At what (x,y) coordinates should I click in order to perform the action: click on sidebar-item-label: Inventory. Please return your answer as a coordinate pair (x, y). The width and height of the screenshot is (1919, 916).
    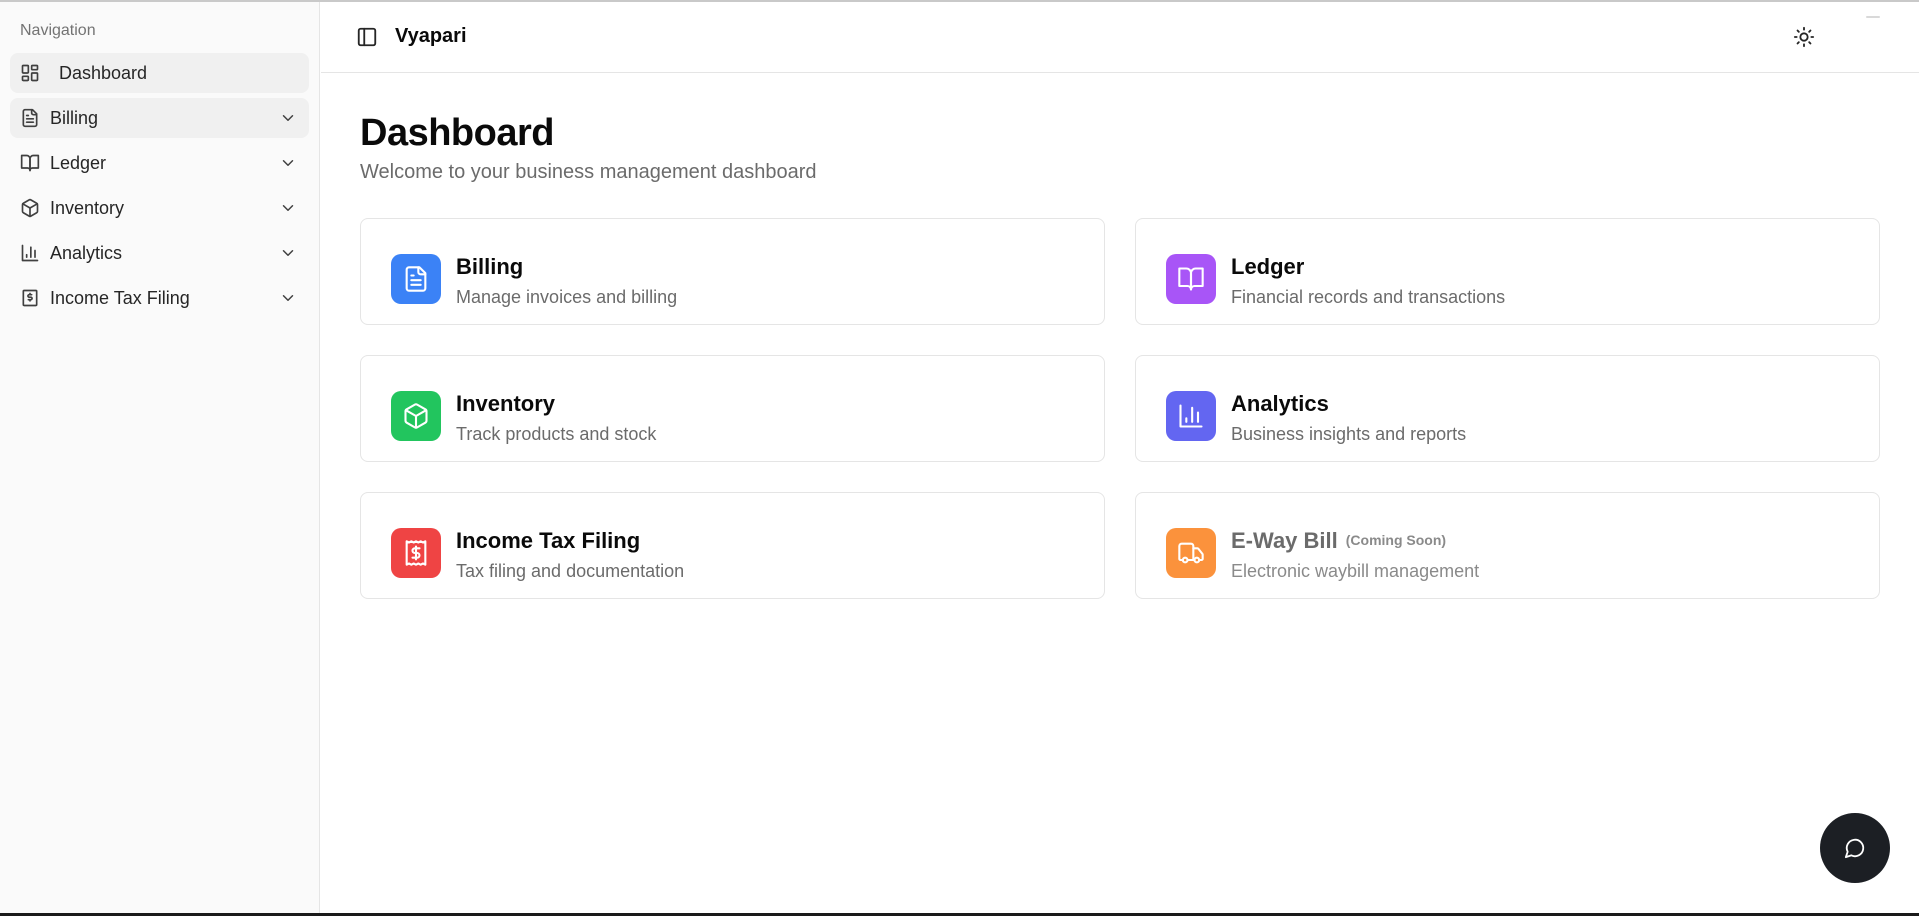
    Looking at the image, I should click on (87, 207).